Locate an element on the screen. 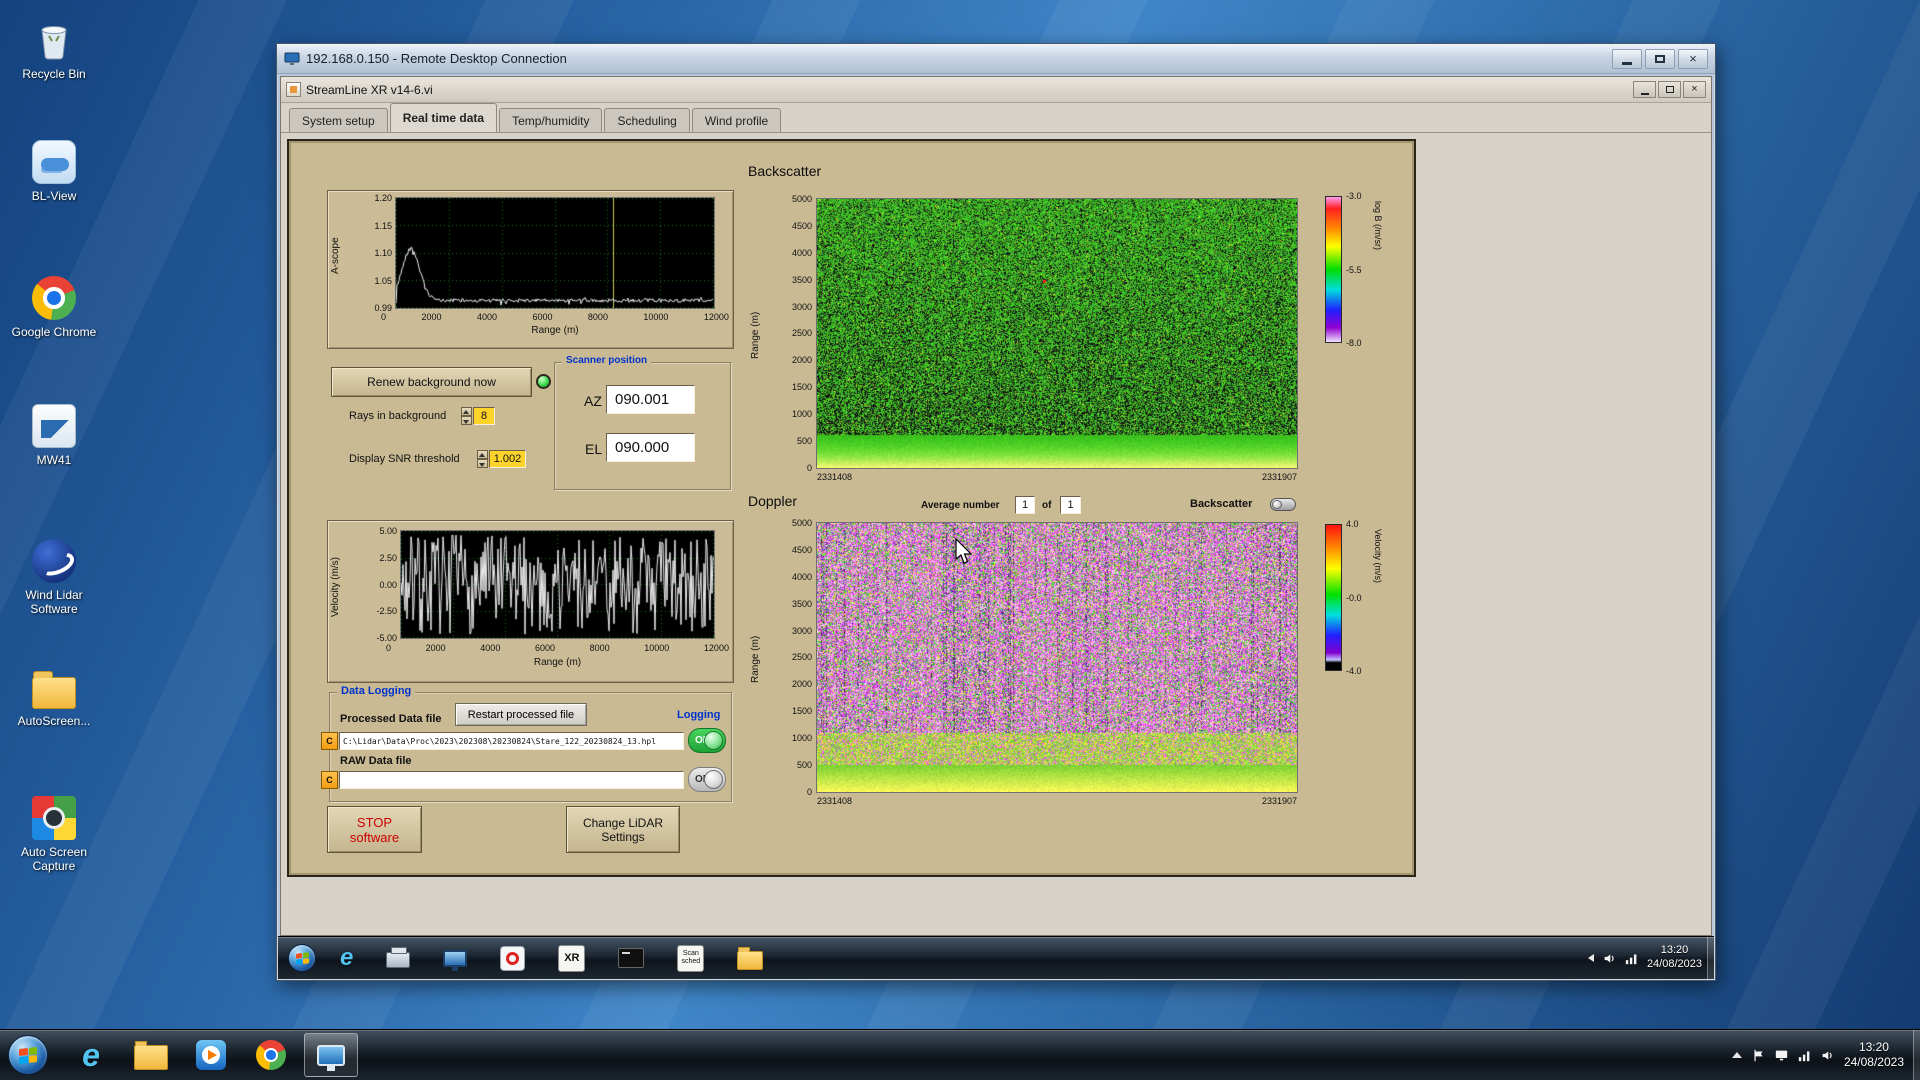 The width and height of the screenshot is (1920, 1080). desktop-icon-bl-view: BL-View is located at coordinates (54, 171).